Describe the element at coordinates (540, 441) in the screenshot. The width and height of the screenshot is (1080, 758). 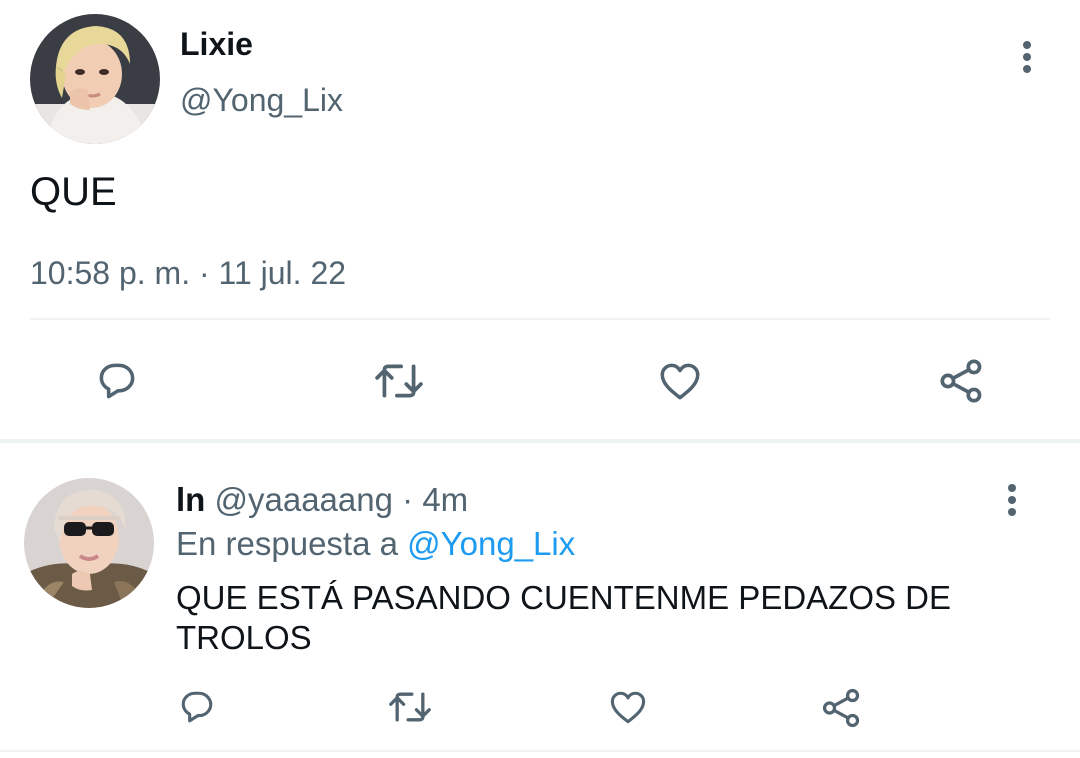
I see `section-separator` at that location.